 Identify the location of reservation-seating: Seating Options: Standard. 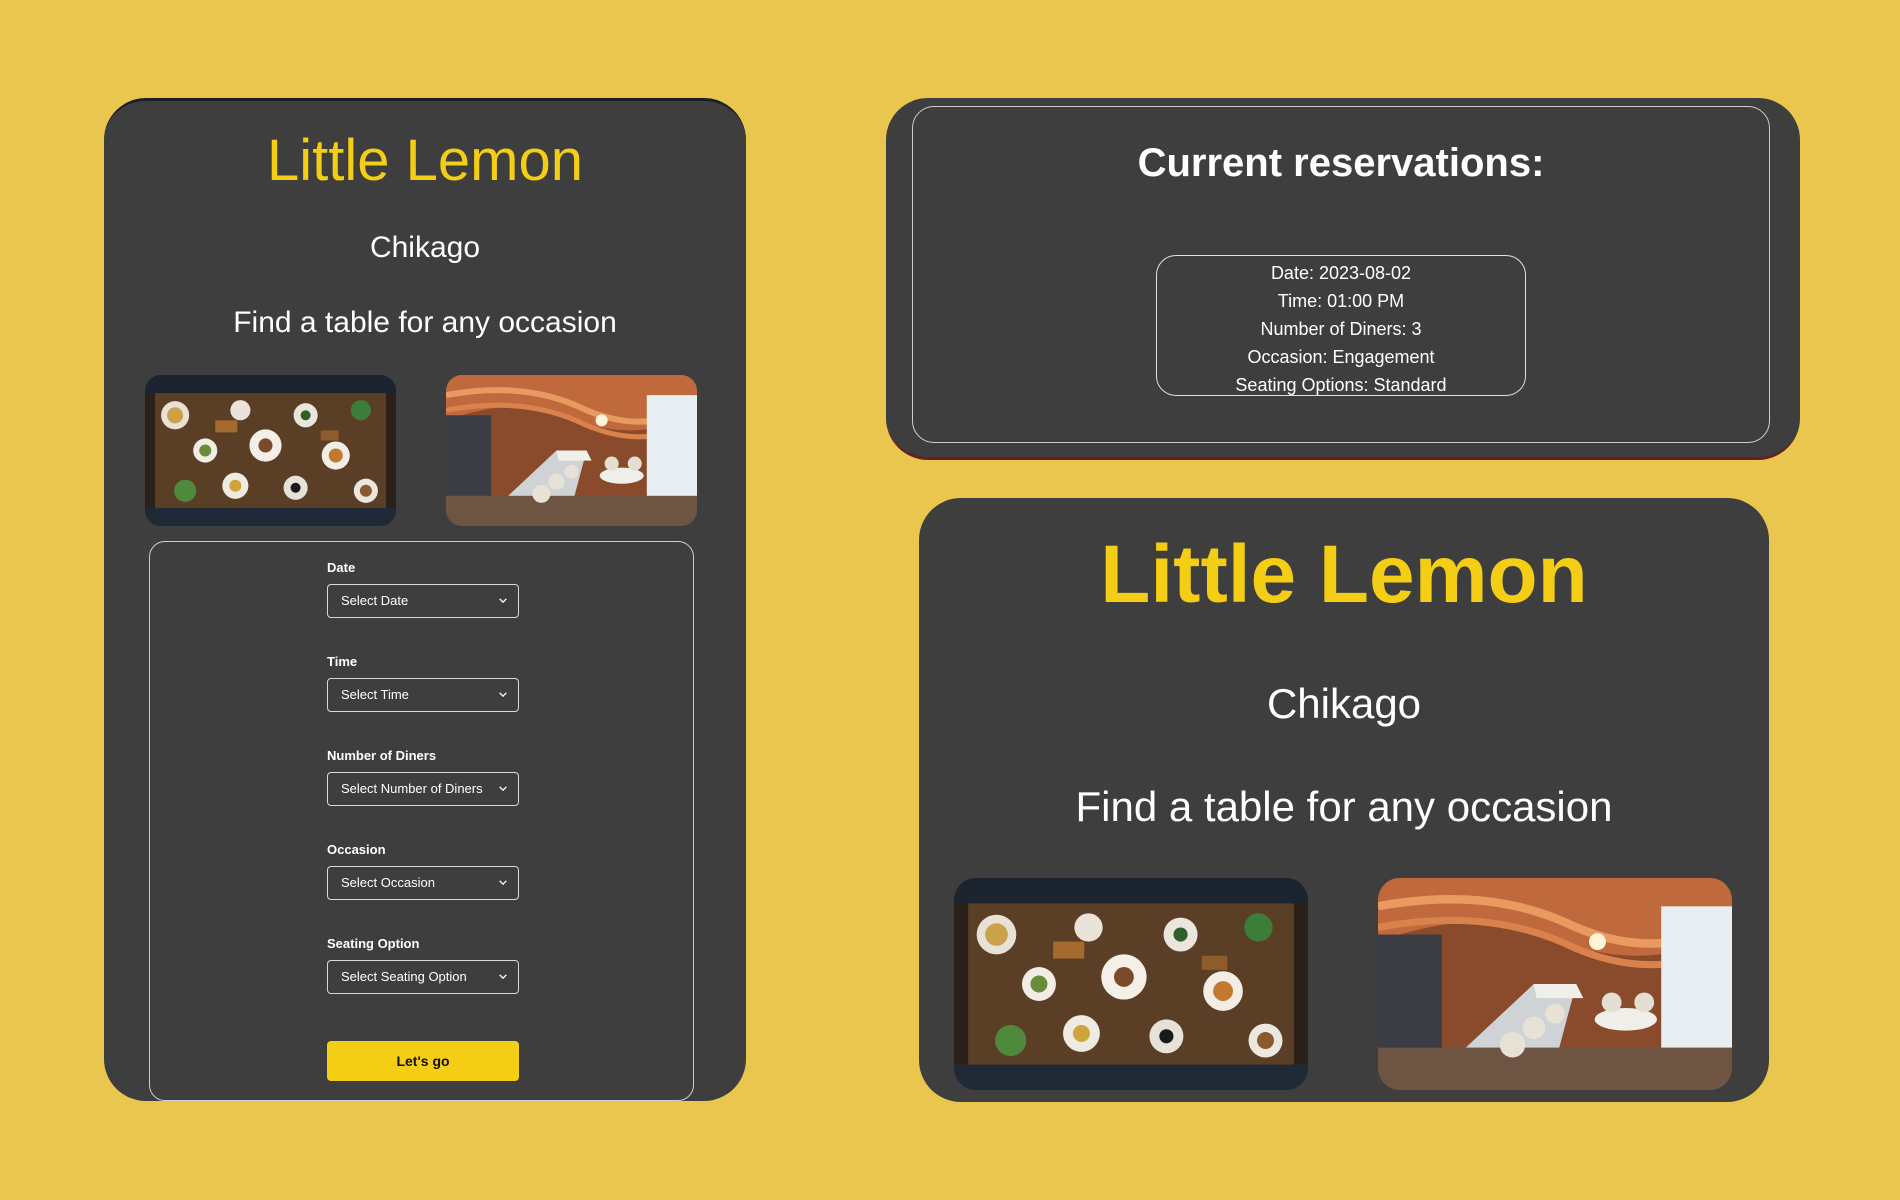
(1341, 385).